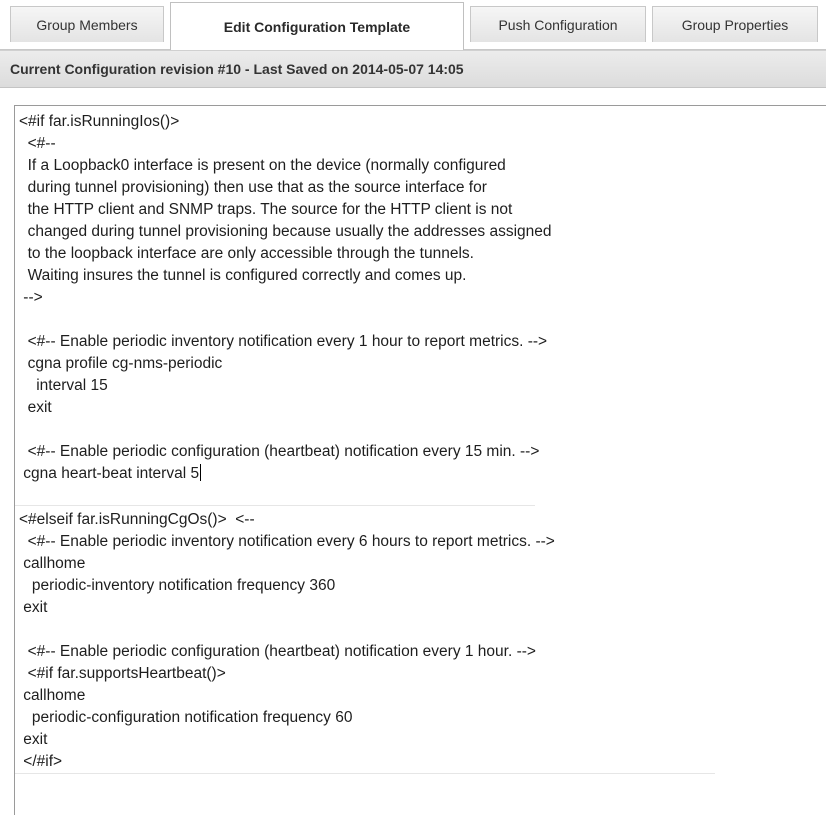  Describe the element at coordinates (40, 762) in the screenshot. I see `editor-line: </#if>` at that location.